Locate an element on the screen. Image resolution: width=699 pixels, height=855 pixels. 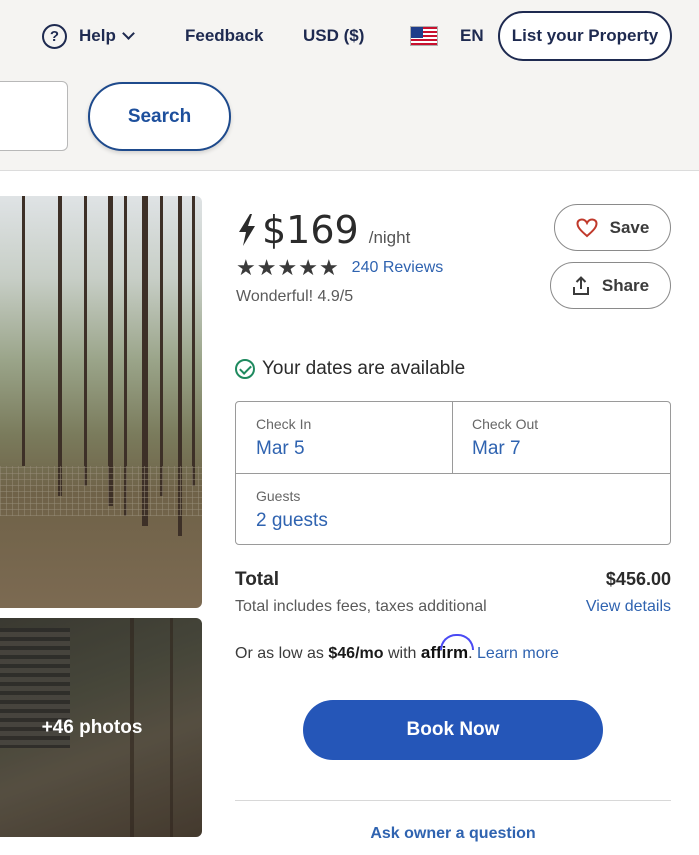
share-button: Share is located at coordinates (610, 285).